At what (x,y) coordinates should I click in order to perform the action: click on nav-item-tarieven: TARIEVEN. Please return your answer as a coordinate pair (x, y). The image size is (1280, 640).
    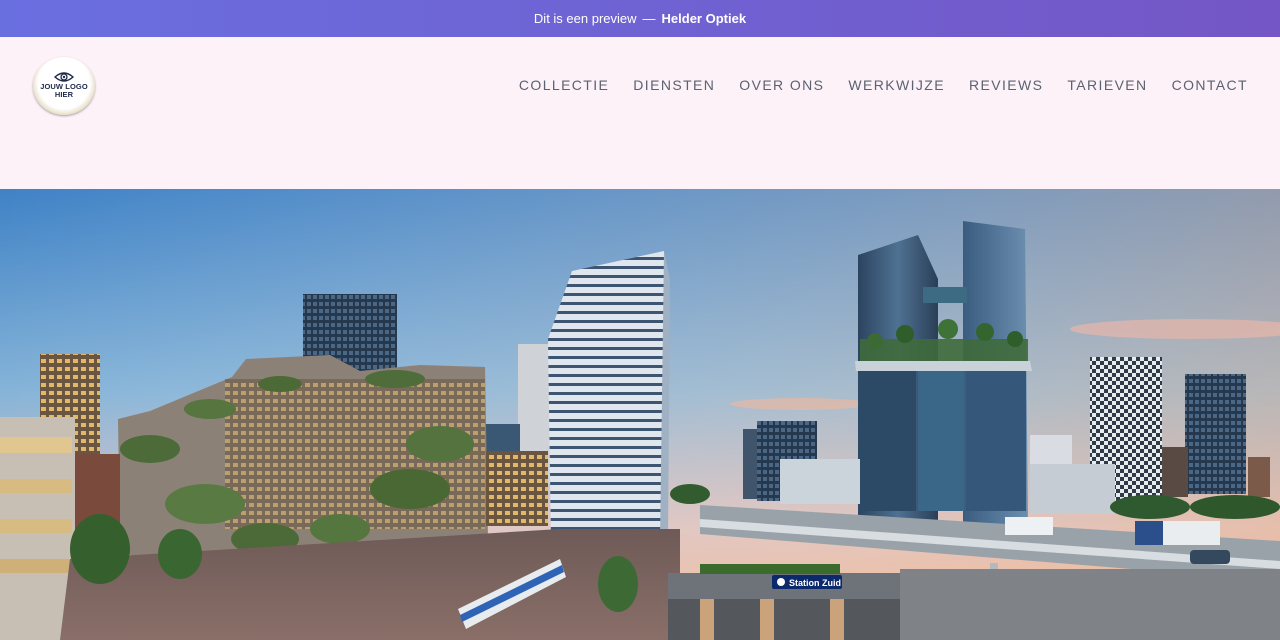
    Looking at the image, I should click on (1107, 85).